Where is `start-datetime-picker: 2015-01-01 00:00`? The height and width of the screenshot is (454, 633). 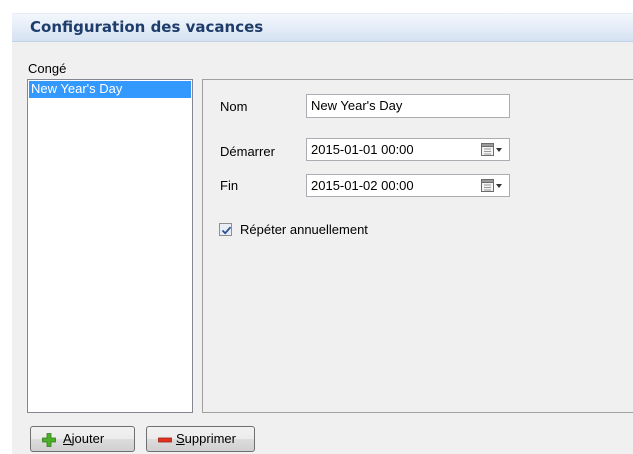
start-datetime-picker: 2015-01-01 00:00 is located at coordinates (408, 149).